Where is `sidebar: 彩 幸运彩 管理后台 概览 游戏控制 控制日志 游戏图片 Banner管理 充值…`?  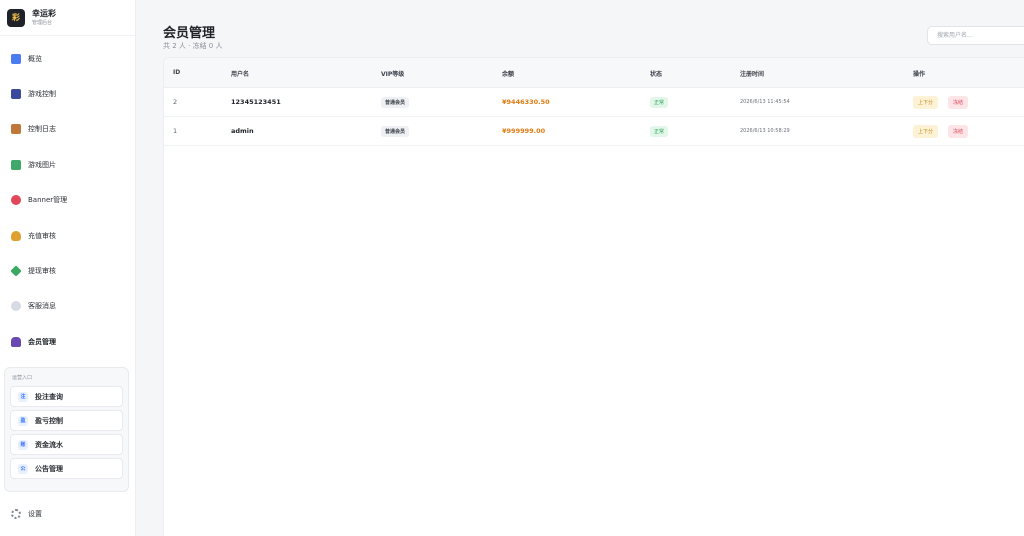 sidebar: 彩 幸运彩 管理后台 概览 游戏控制 控制日志 游戏图片 Banner管理 充值… is located at coordinates (68, 268).